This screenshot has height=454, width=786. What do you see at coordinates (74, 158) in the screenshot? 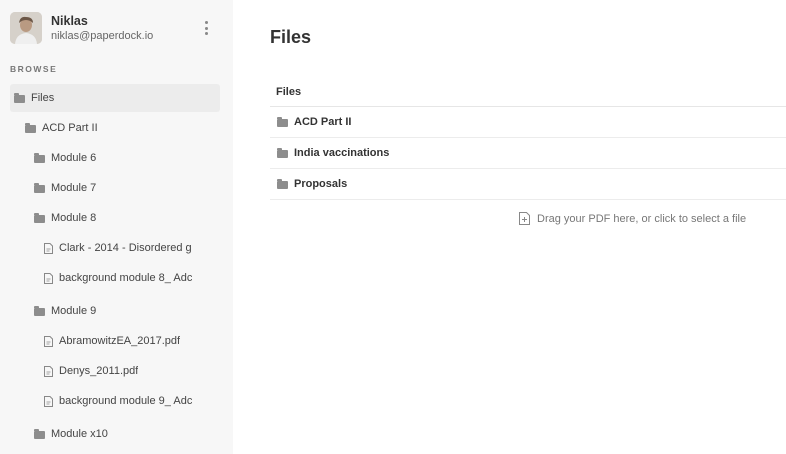
I see `sidebar-item-label: Module 6` at bounding box center [74, 158].